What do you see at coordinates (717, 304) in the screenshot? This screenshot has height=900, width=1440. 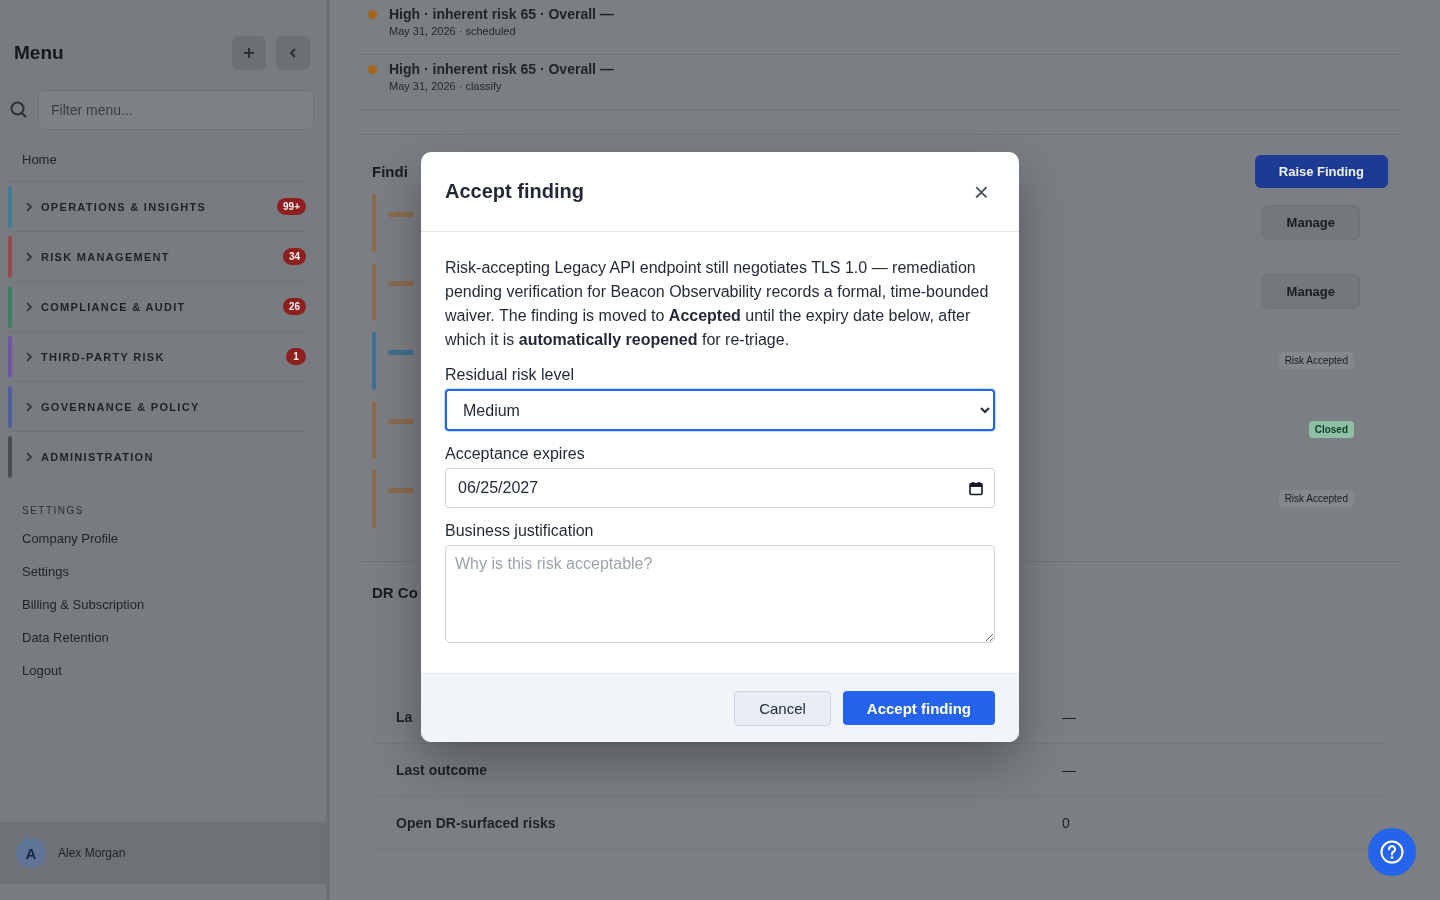 I see `dialog-description: Risk-accepting Legacy API endpoint still negotiates TLS 1.0 — remediation pending verification for Beacon Observability records a formal, time-bounded waiver. The finding is moved to Accepted until the expiry date below, after which it is automatically reopened for re-triage.` at bounding box center [717, 304].